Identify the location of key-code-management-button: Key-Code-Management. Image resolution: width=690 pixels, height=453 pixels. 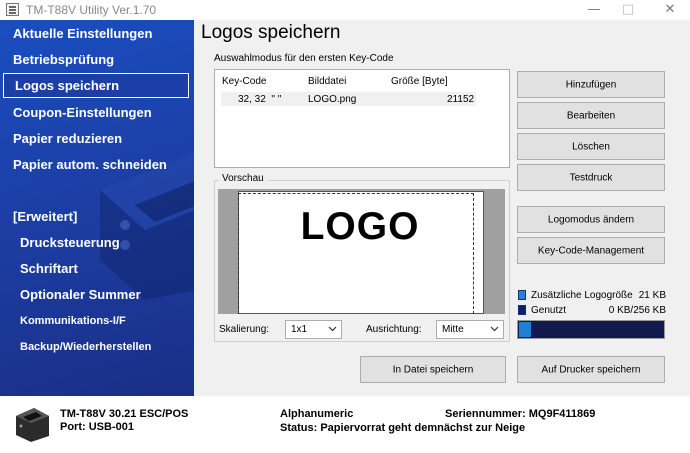
(591, 250).